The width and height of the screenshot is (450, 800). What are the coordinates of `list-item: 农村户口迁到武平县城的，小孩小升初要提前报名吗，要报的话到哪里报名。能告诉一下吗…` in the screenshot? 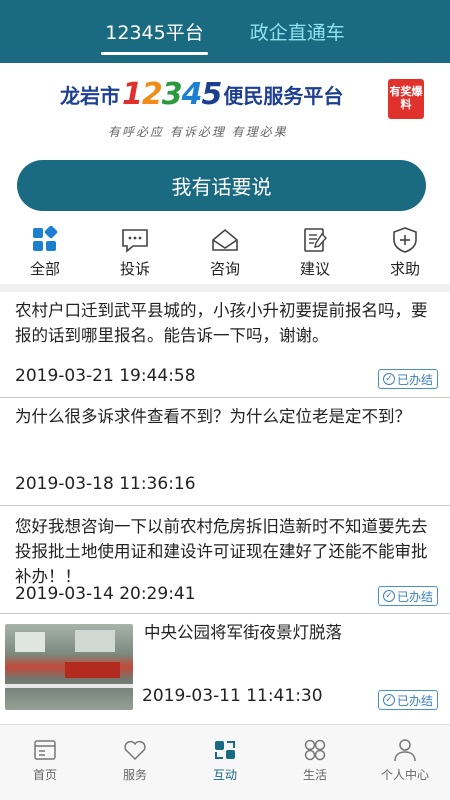 It's located at (225, 345).